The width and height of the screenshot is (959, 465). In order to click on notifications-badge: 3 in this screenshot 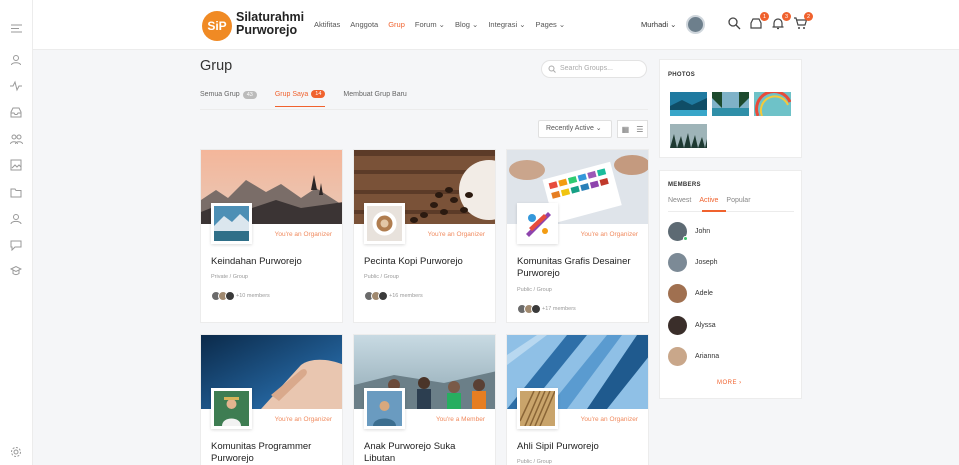, I will do `click(786, 16)`.